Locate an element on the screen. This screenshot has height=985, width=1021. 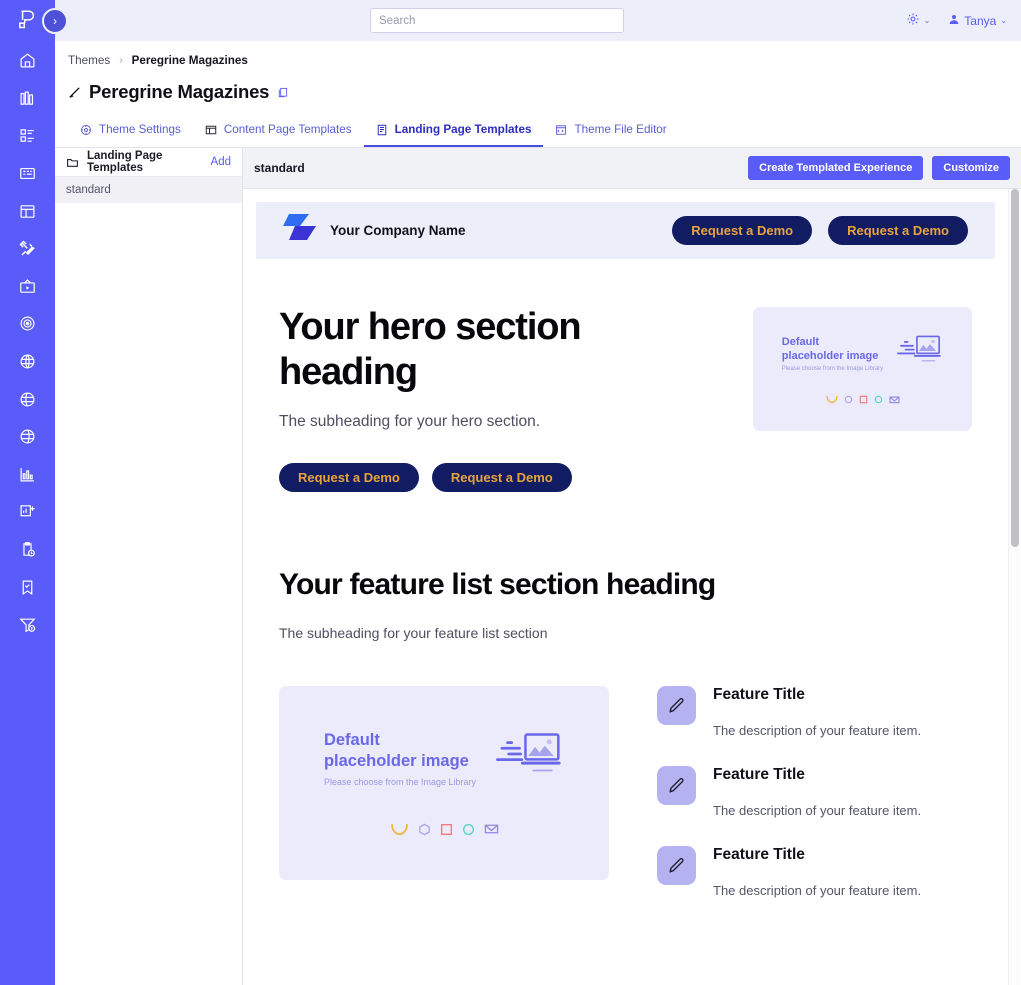
smile-shape-icon is located at coordinates (399, 829).